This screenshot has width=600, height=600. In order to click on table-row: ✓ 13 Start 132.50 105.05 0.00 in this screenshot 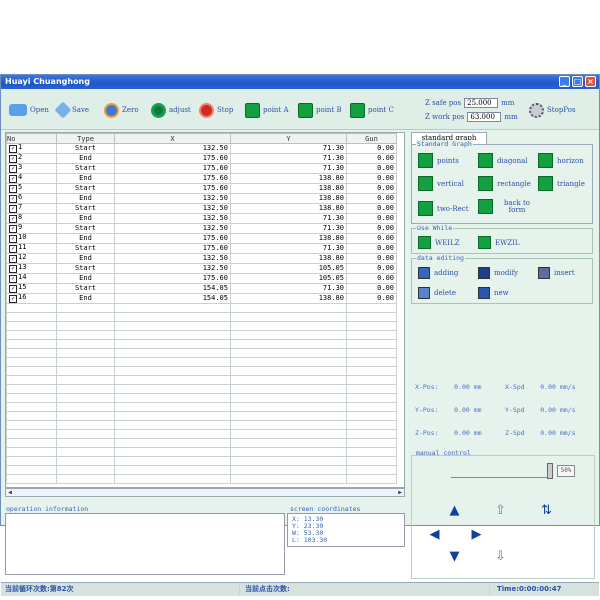, I will do `click(201, 268)`.